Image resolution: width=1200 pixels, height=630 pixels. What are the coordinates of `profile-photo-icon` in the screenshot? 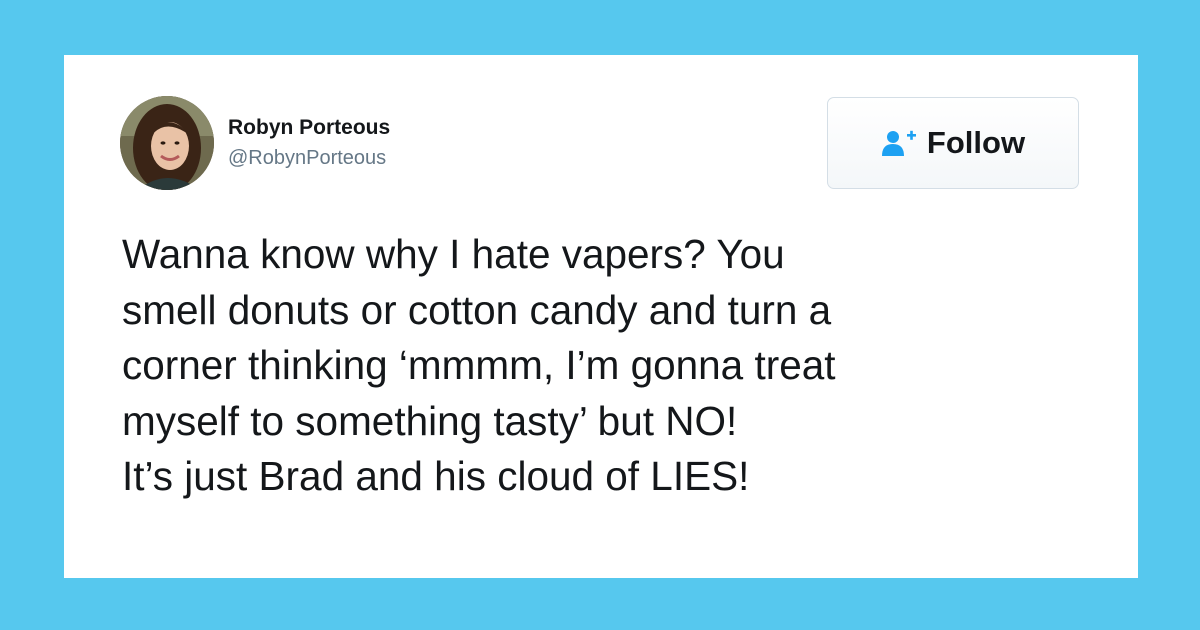 It's located at (167, 143).